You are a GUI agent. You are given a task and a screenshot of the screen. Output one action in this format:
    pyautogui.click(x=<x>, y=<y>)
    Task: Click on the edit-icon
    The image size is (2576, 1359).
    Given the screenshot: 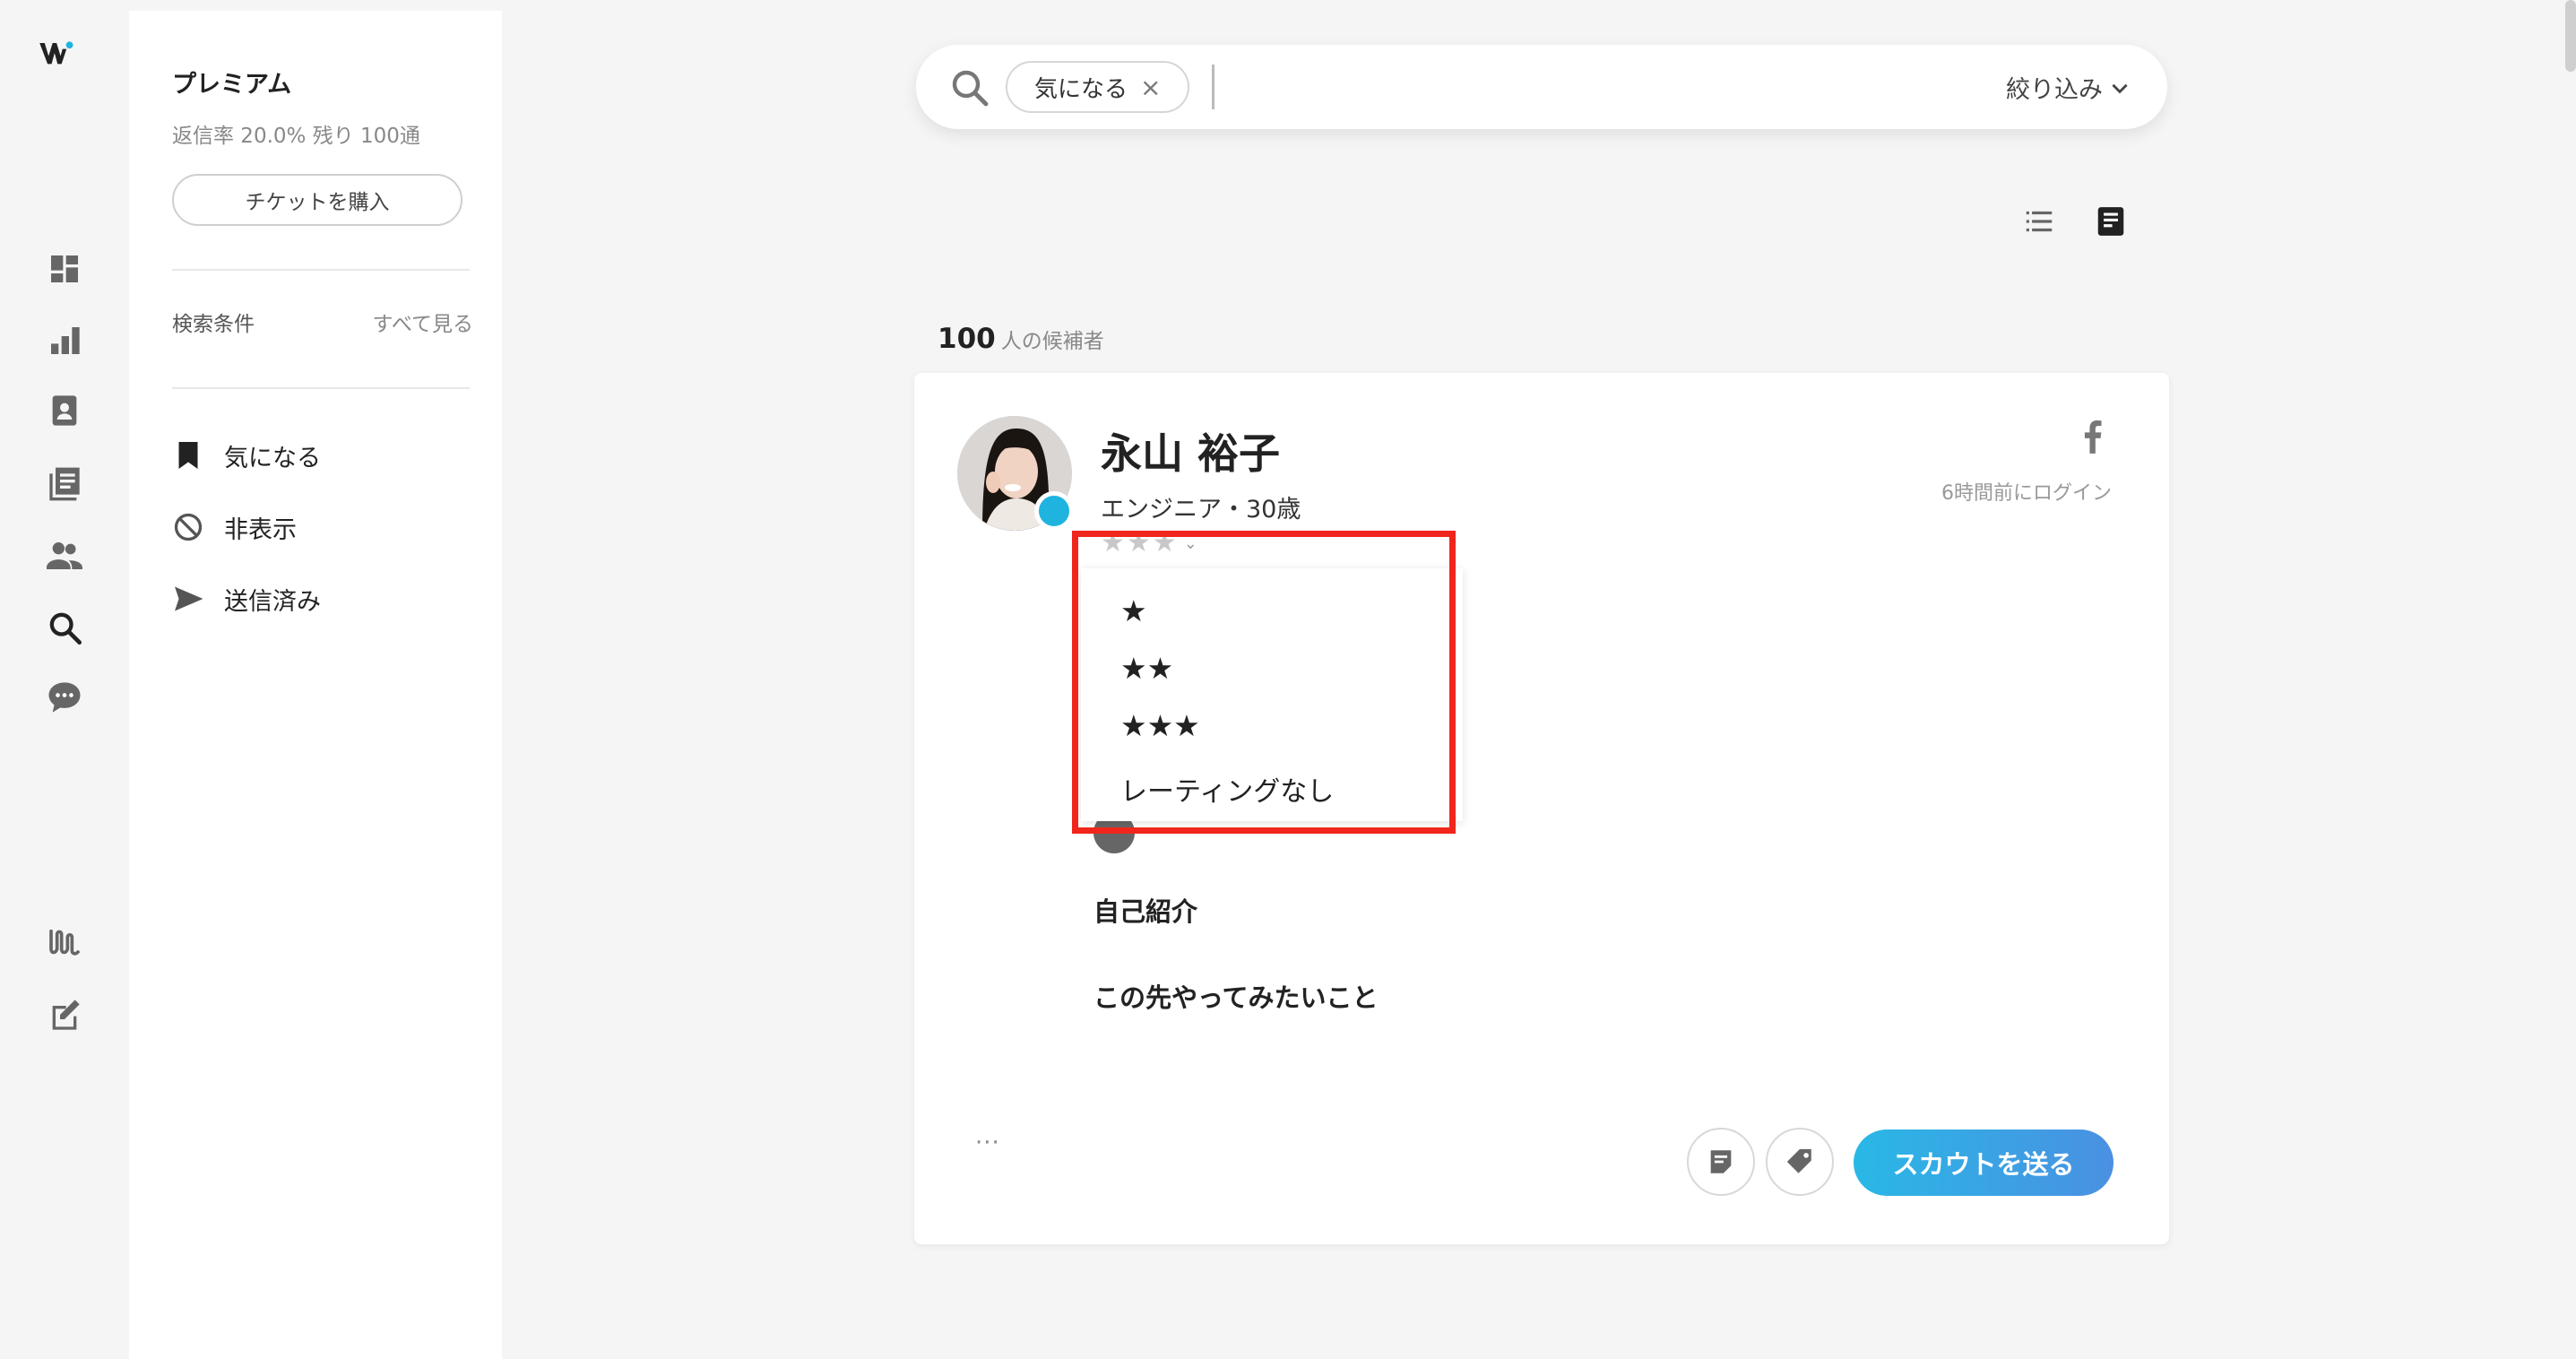 What is the action you would take?
    pyautogui.click(x=64, y=1015)
    